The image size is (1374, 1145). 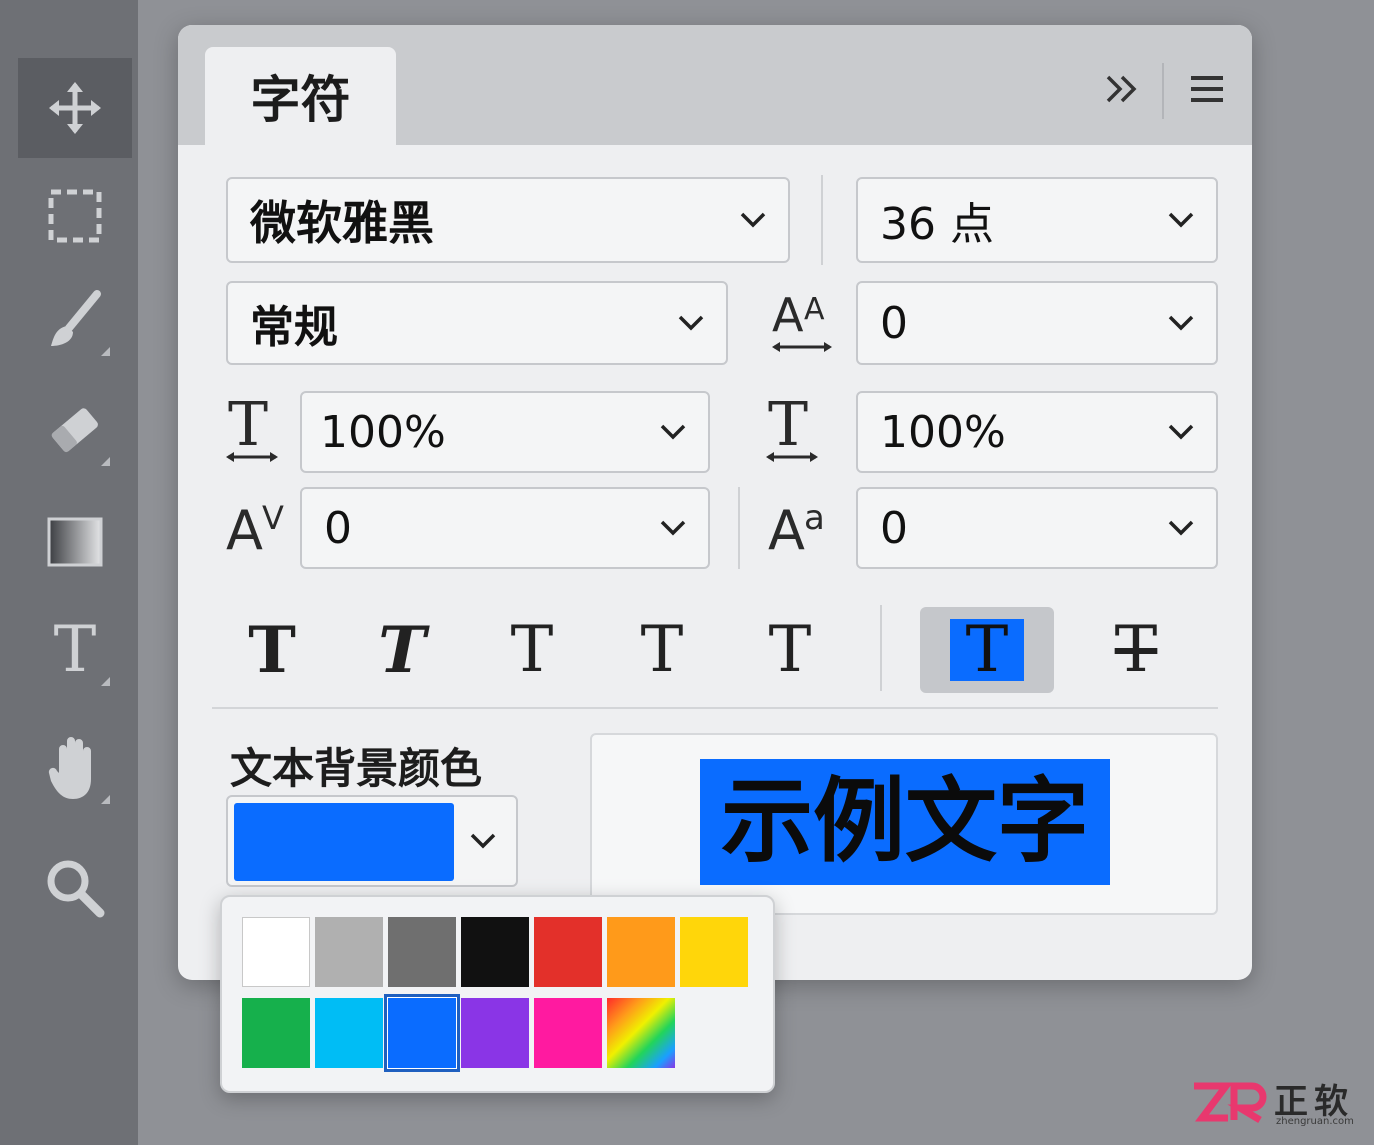 What do you see at coordinates (662, 650) in the screenshot?
I see `small-caps-button: T` at bounding box center [662, 650].